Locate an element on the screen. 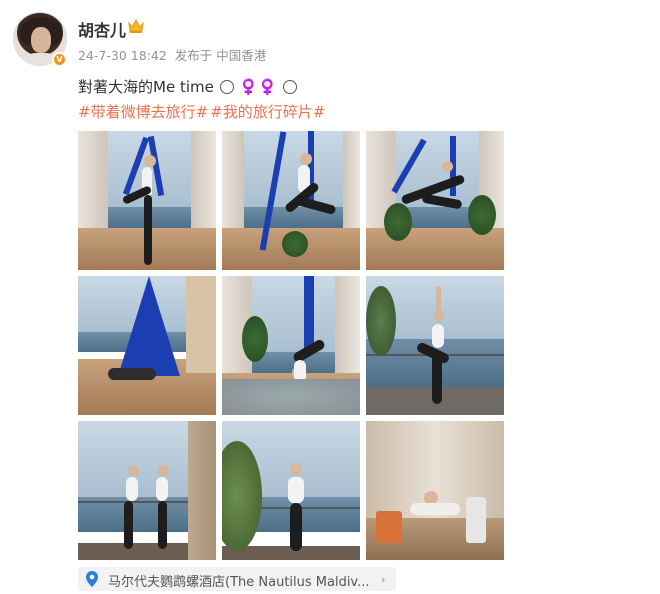 The width and height of the screenshot is (660, 594). post-meta: 24-7-30 18:42 发布于 中国香港 is located at coordinates (174, 54).